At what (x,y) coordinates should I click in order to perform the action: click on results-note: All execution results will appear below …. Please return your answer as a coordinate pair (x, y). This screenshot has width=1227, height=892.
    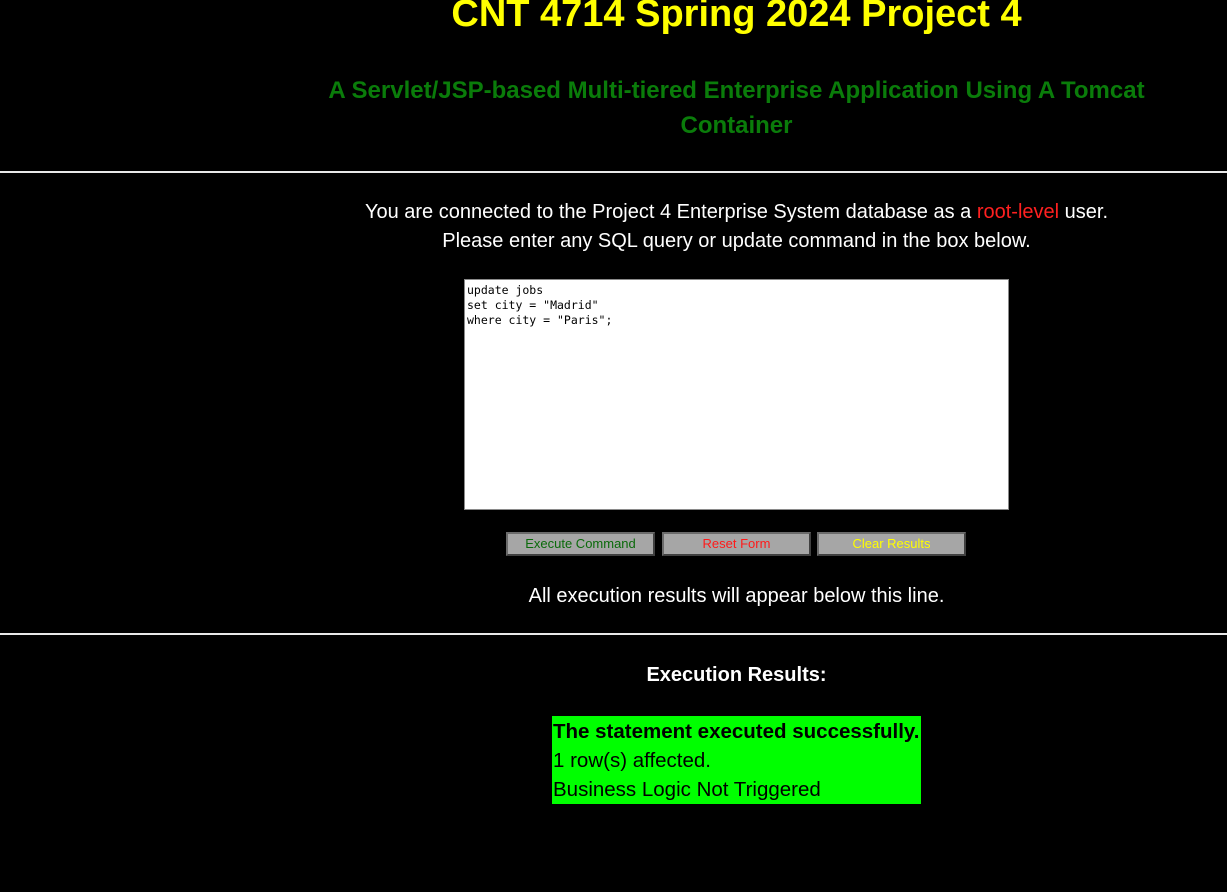
    Looking at the image, I should click on (736, 596).